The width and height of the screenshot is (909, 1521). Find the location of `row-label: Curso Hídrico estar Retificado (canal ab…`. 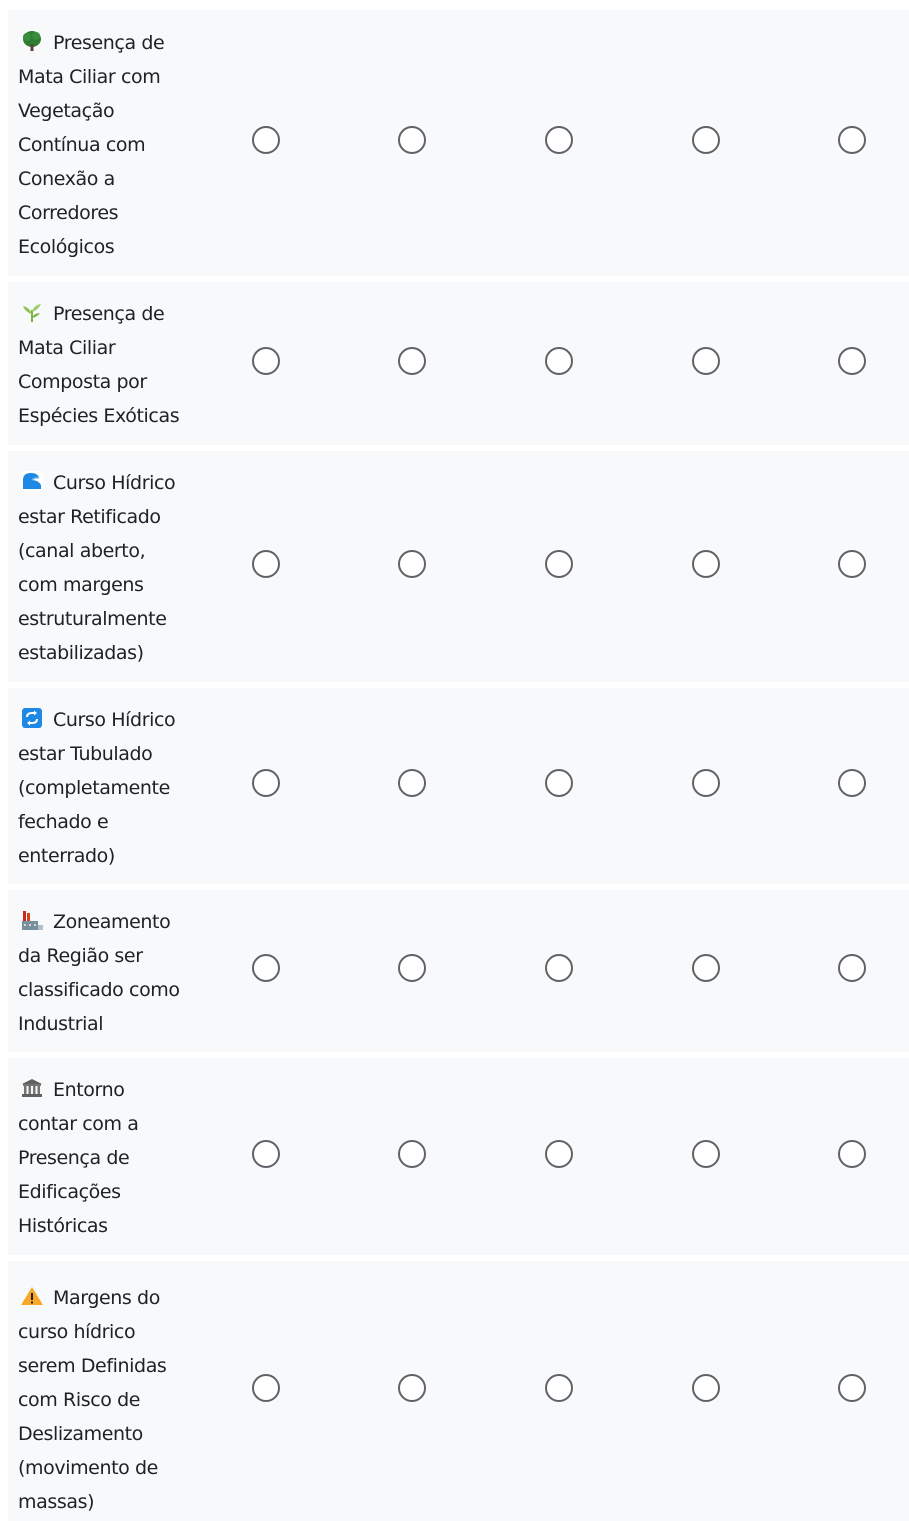

row-label: Curso Hídrico estar Retificado (canal ab… is located at coordinates (103, 568).